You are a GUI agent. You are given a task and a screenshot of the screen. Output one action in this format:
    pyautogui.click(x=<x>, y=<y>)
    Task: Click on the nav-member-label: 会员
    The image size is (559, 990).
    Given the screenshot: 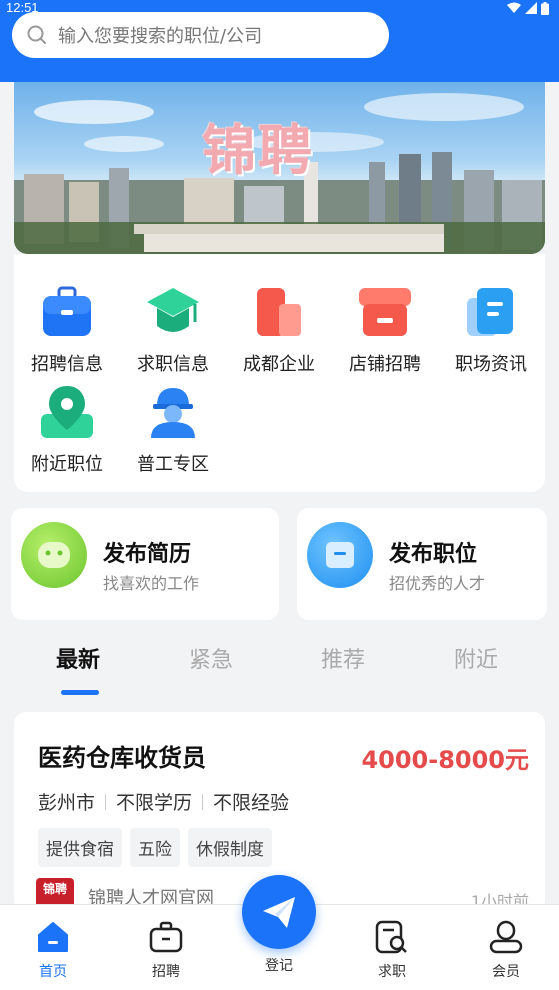 What is the action you would take?
    pyautogui.click(x=506, y=972)
    